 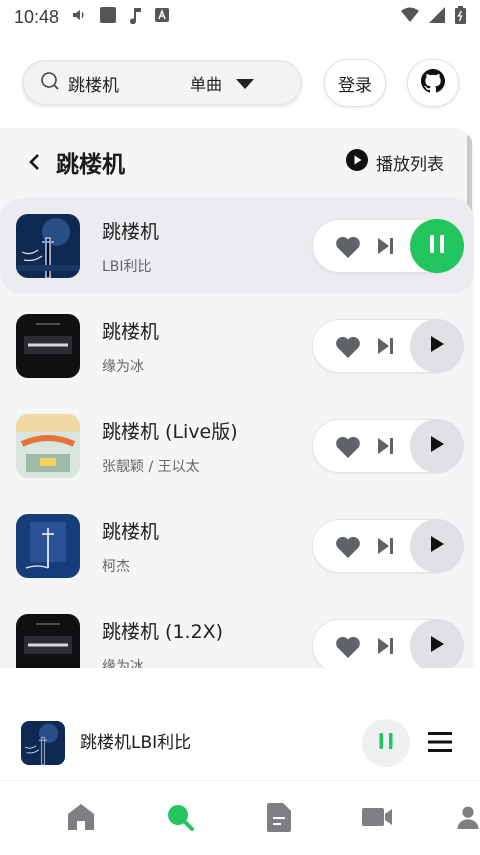 I want to click on song-info: 跳楼机 (Live版) 张靓颖 / 王以太, so click(x=170, y=446).